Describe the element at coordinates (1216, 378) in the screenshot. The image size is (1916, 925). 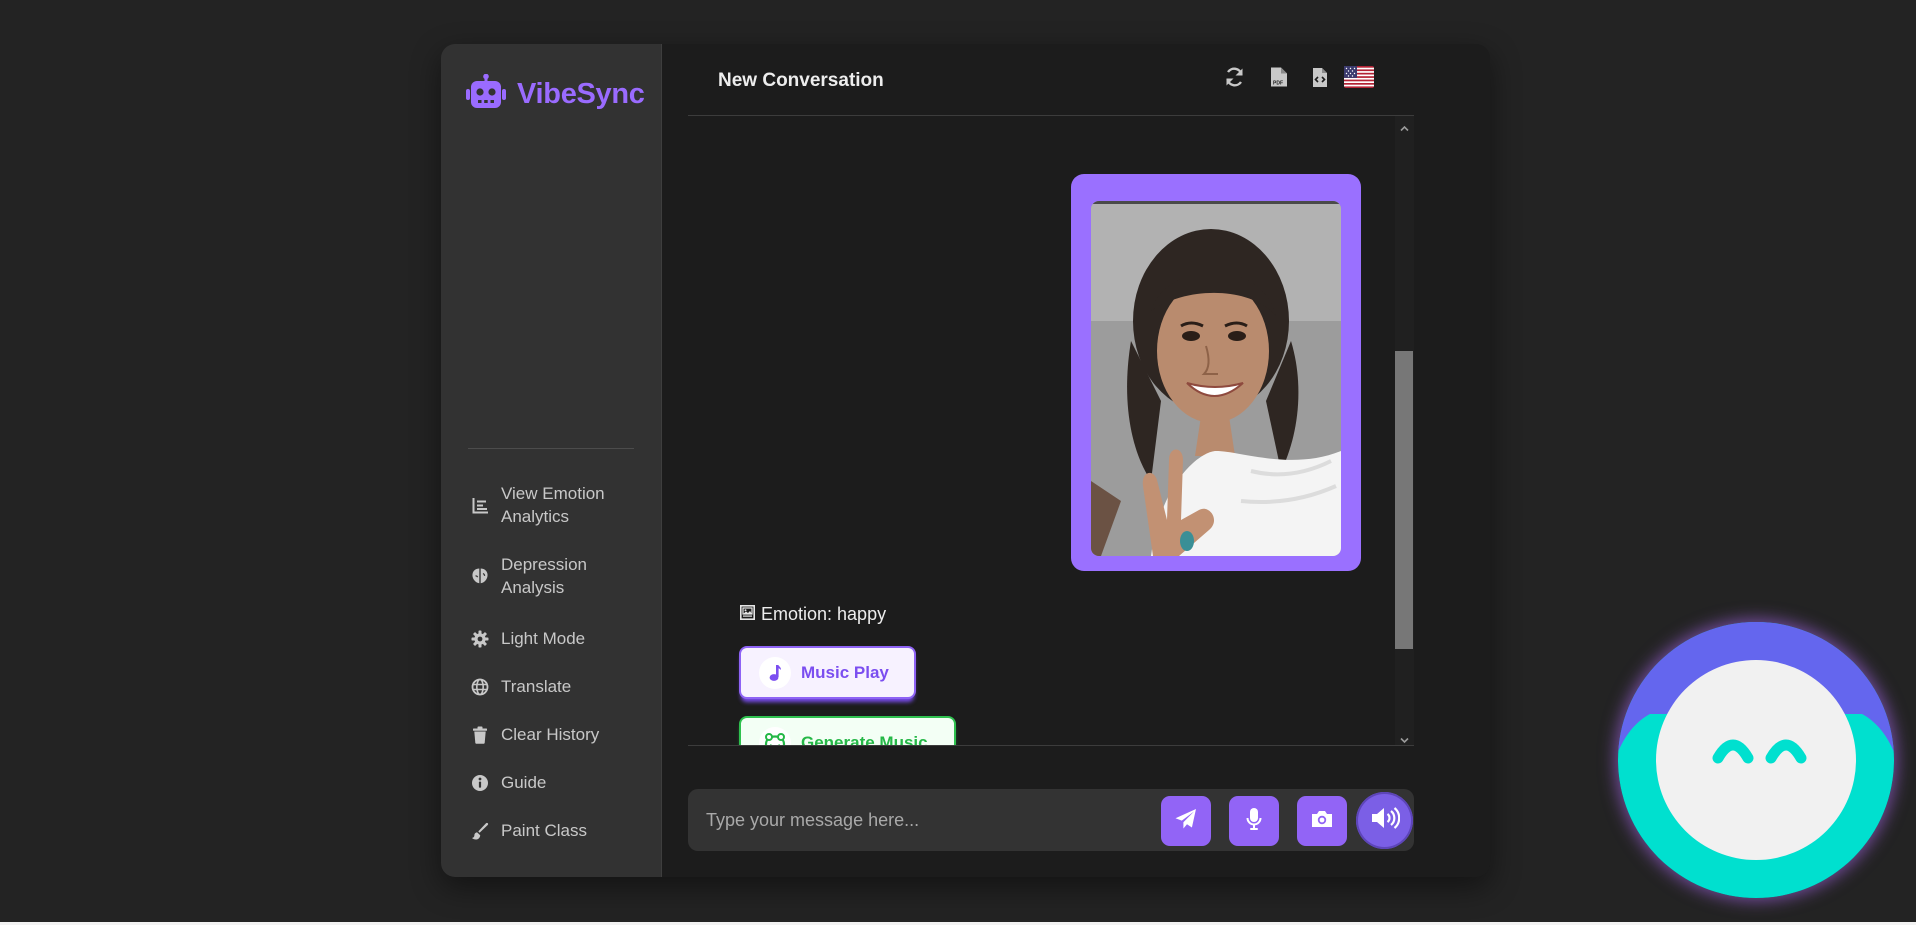
I see `selfie-photo` at that location.